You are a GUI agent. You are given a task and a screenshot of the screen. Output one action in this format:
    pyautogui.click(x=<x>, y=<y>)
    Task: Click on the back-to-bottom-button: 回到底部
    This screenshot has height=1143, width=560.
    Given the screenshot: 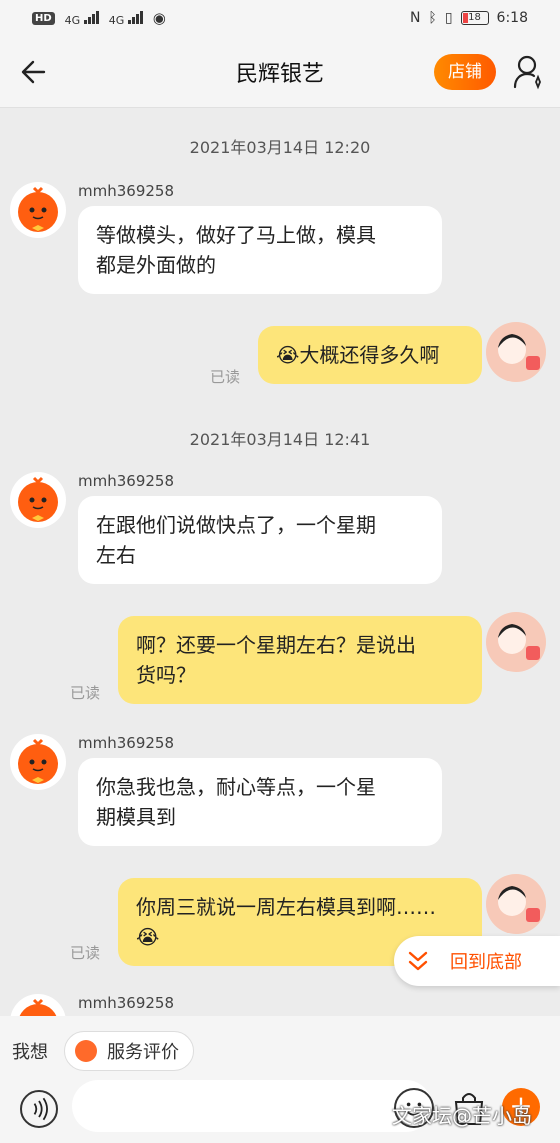 What is the action you would take?
    pyautogui.click(x=477, y=961)
    